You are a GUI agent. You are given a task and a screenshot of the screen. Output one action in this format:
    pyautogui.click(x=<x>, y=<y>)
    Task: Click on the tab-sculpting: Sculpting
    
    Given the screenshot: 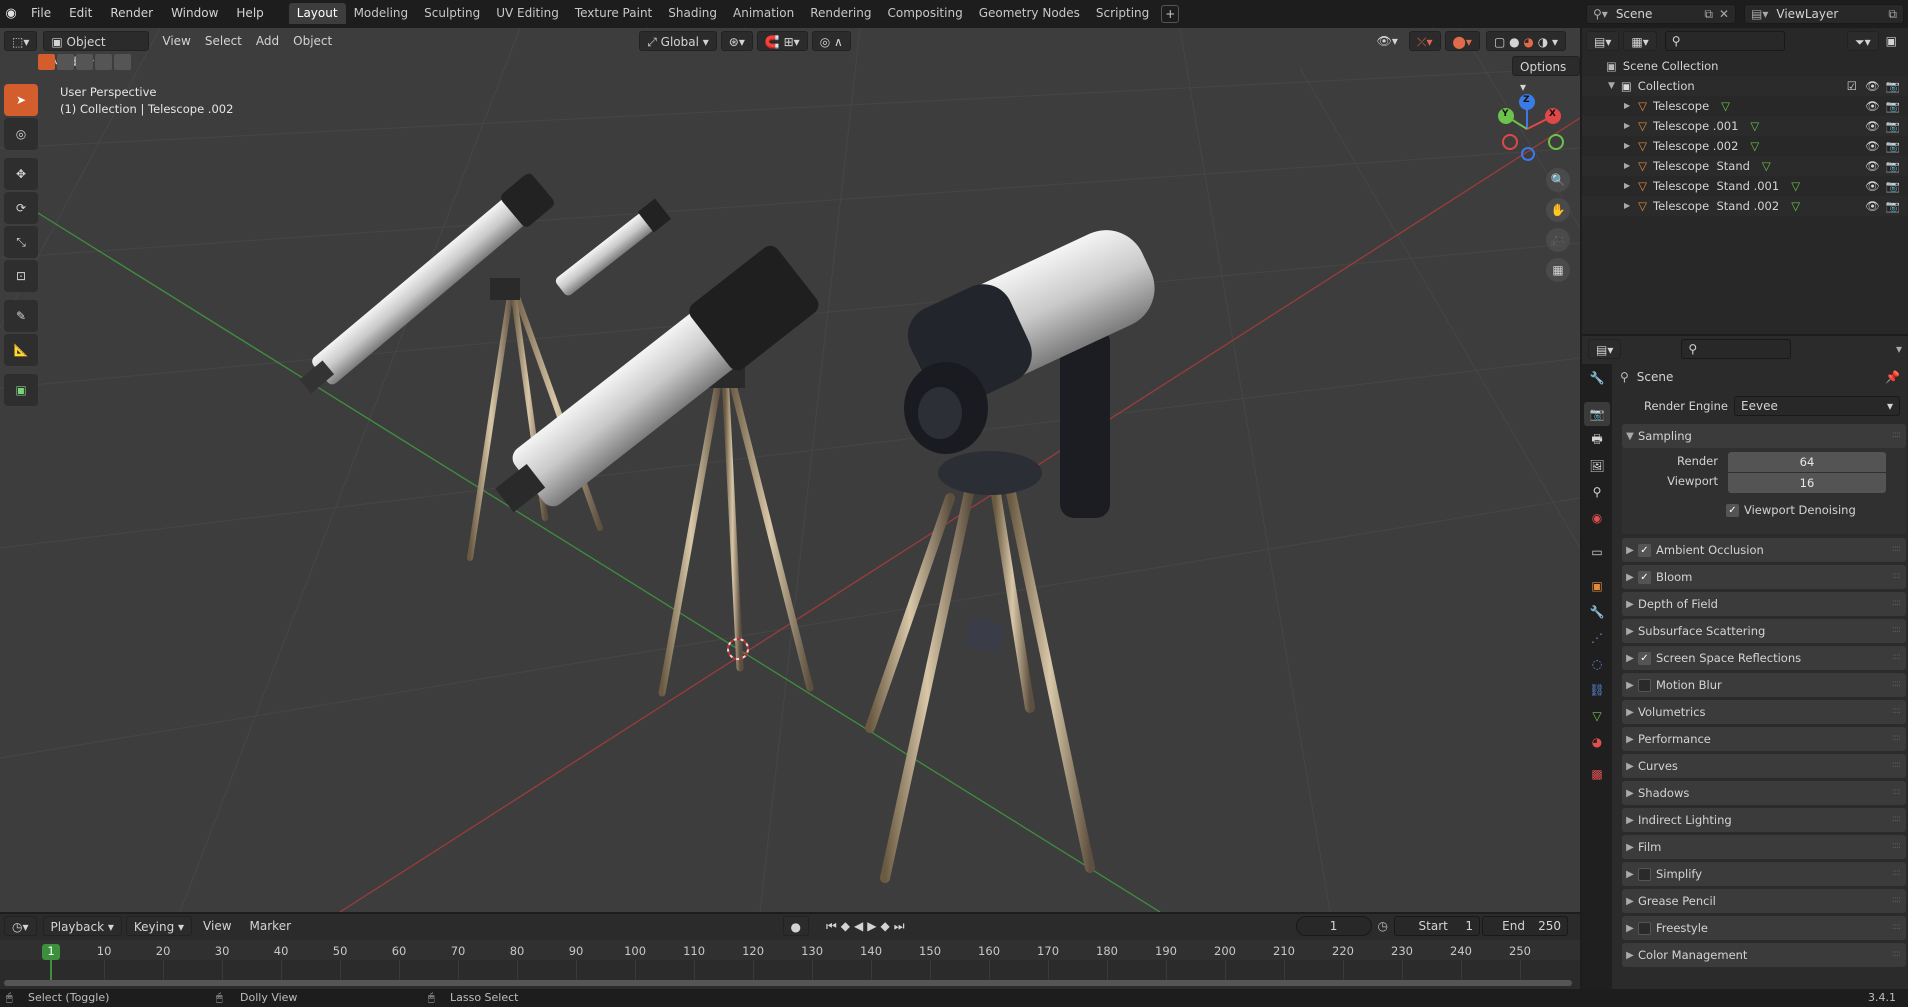 What is the action you would take?
    pyautogui.click(x=452, y=13)
    